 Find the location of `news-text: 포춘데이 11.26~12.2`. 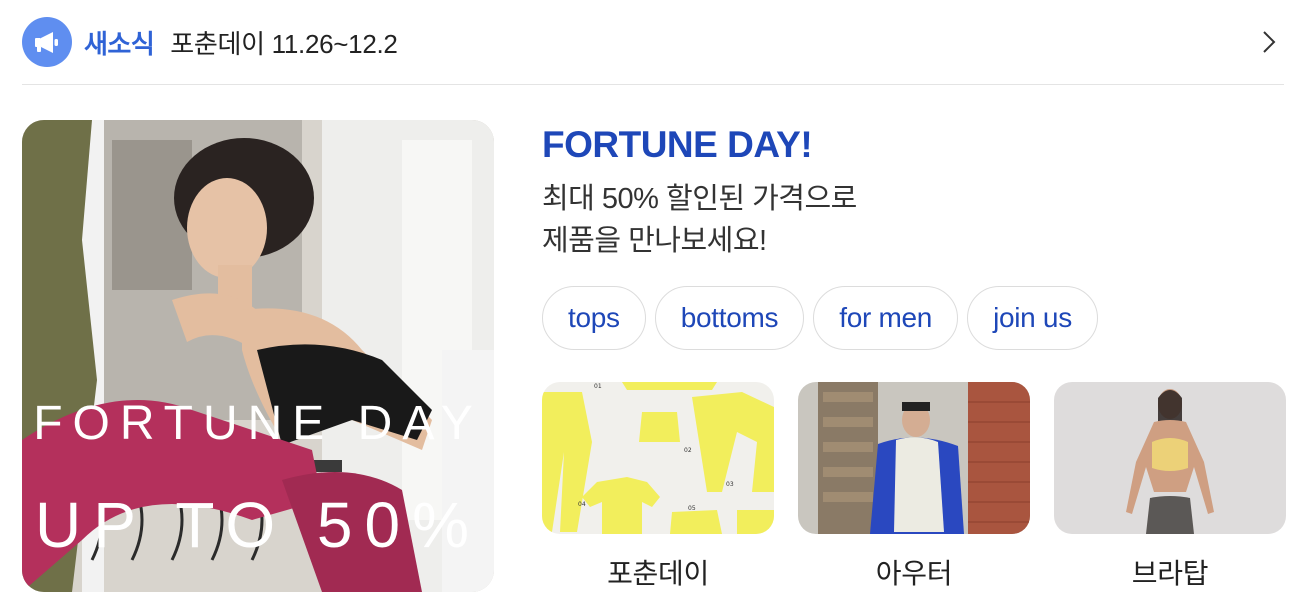

news-text: 포춘데이 11.26~12.2 is located at coordinates (284, 42).